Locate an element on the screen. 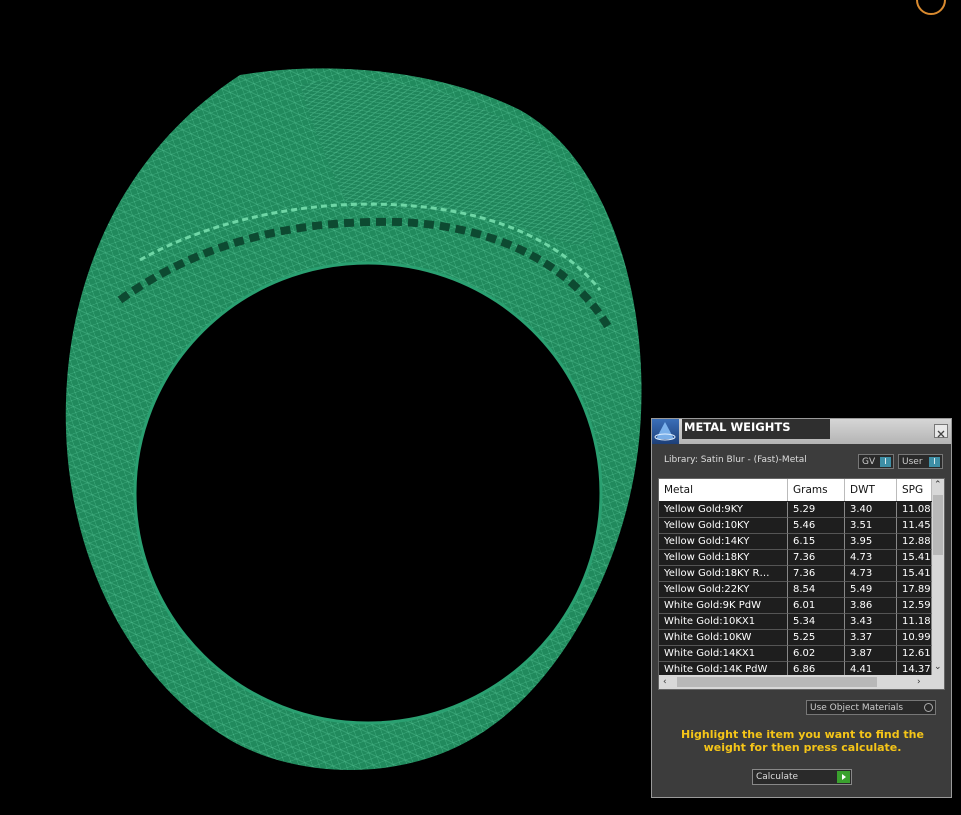 The height and width of the screenshot is (815, 961). gv-toggle: GV I is located at coordinates (876, 461).